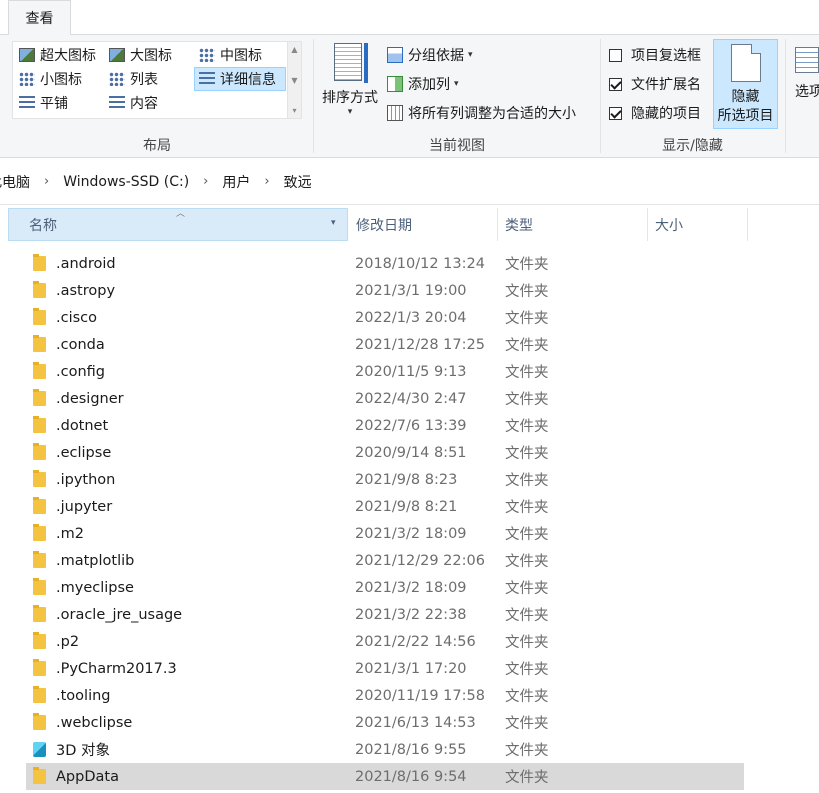 The image size is (819, 793). I want to click on column-header-size: 大小, so click(697, 224).